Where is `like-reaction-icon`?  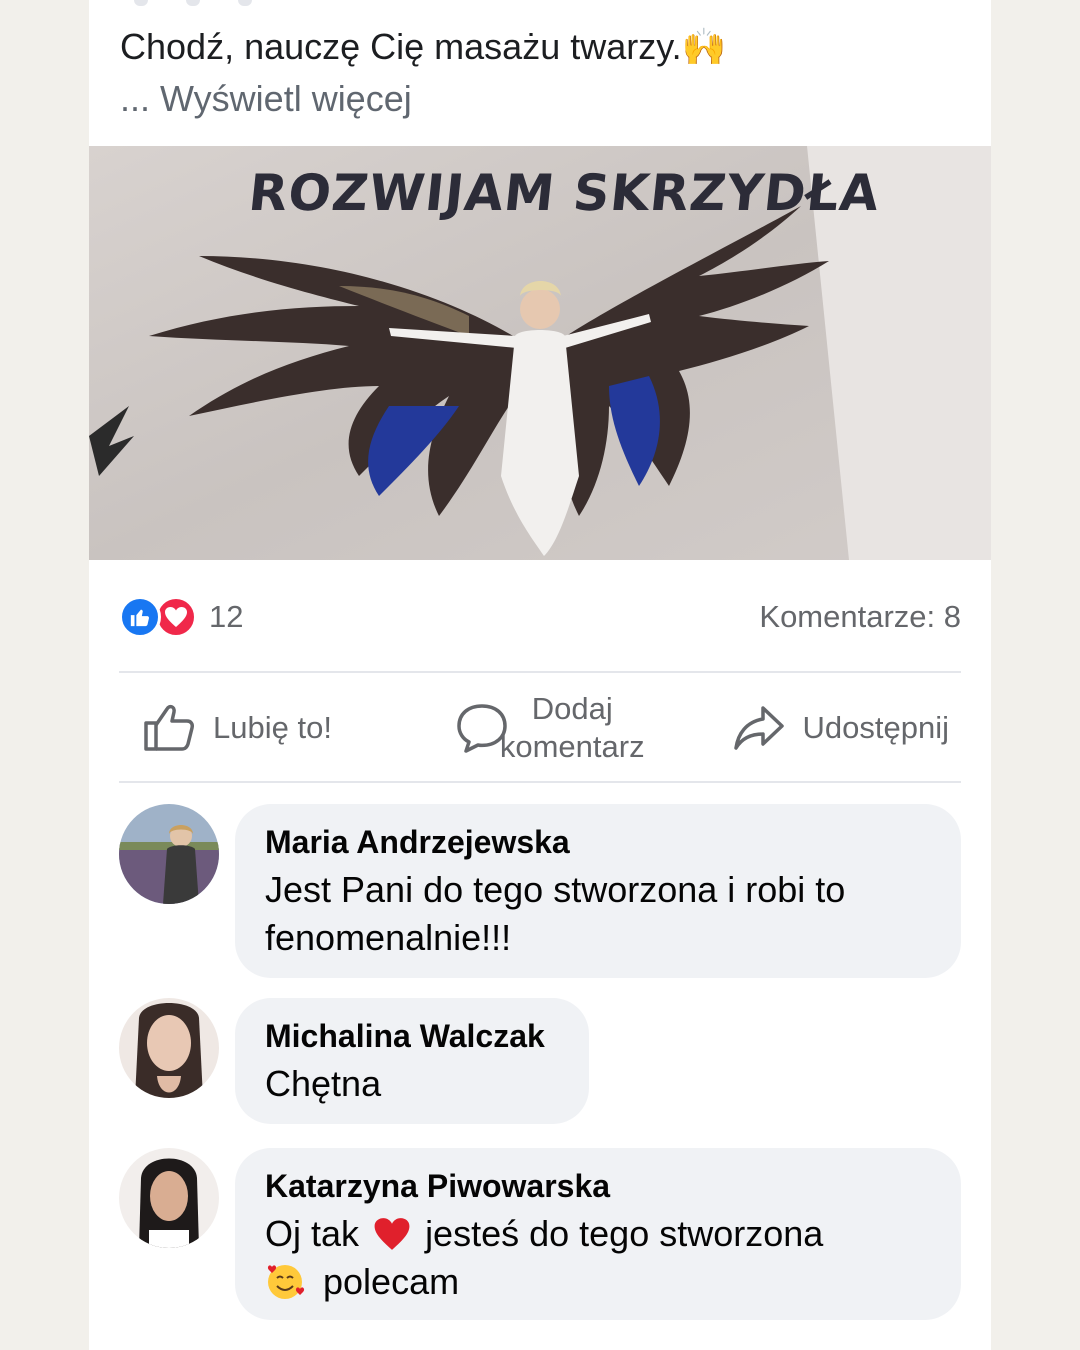 like-reaction-icon is located at coordinates (140, 617).